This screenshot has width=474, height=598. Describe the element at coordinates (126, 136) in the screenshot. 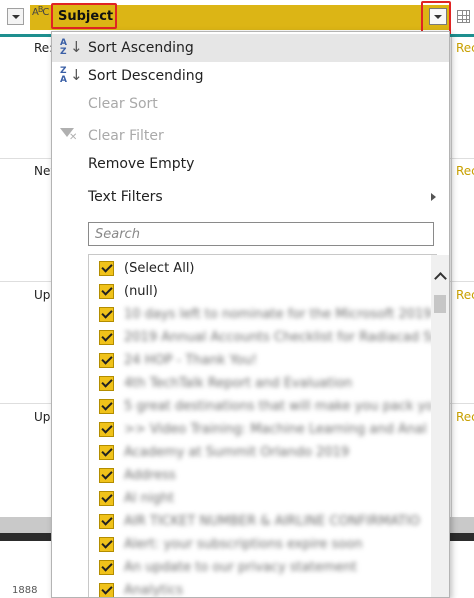

I see `clear-filter-label: Clear Filter` at that location.